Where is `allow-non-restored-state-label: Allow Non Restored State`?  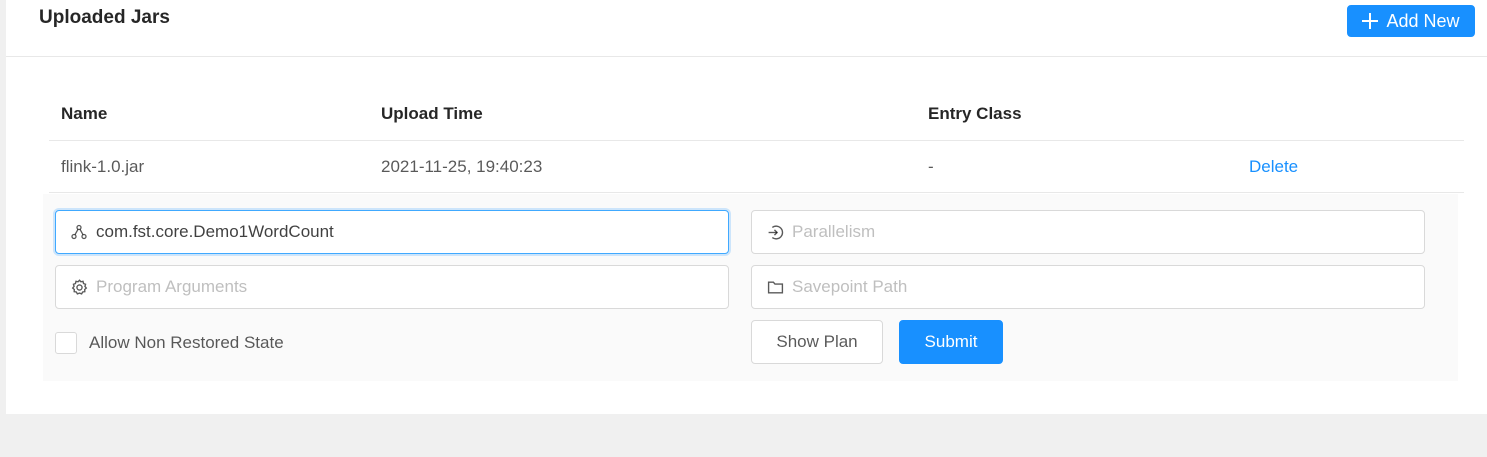 allow-non-restored-state-label: Allow Non Restored State is located at coordinates (186, 342).